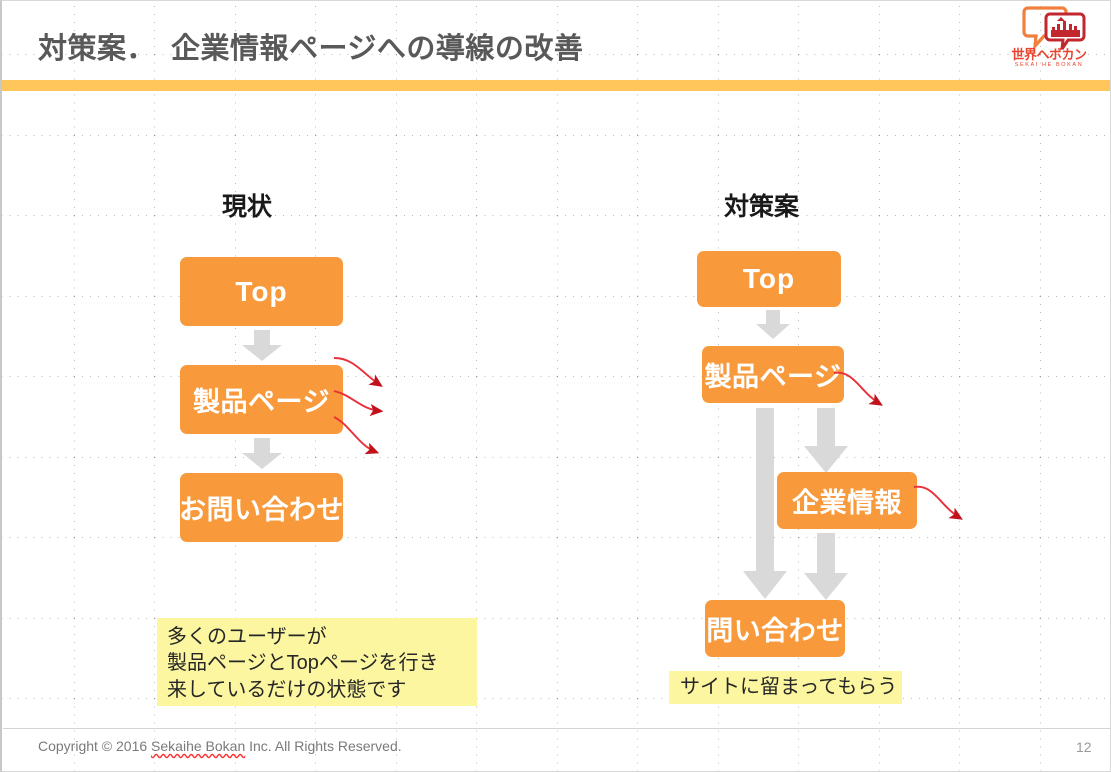  Describe the element at coordinates (1084, 747) in the screenshot. I see `page-number: 12` at that location.